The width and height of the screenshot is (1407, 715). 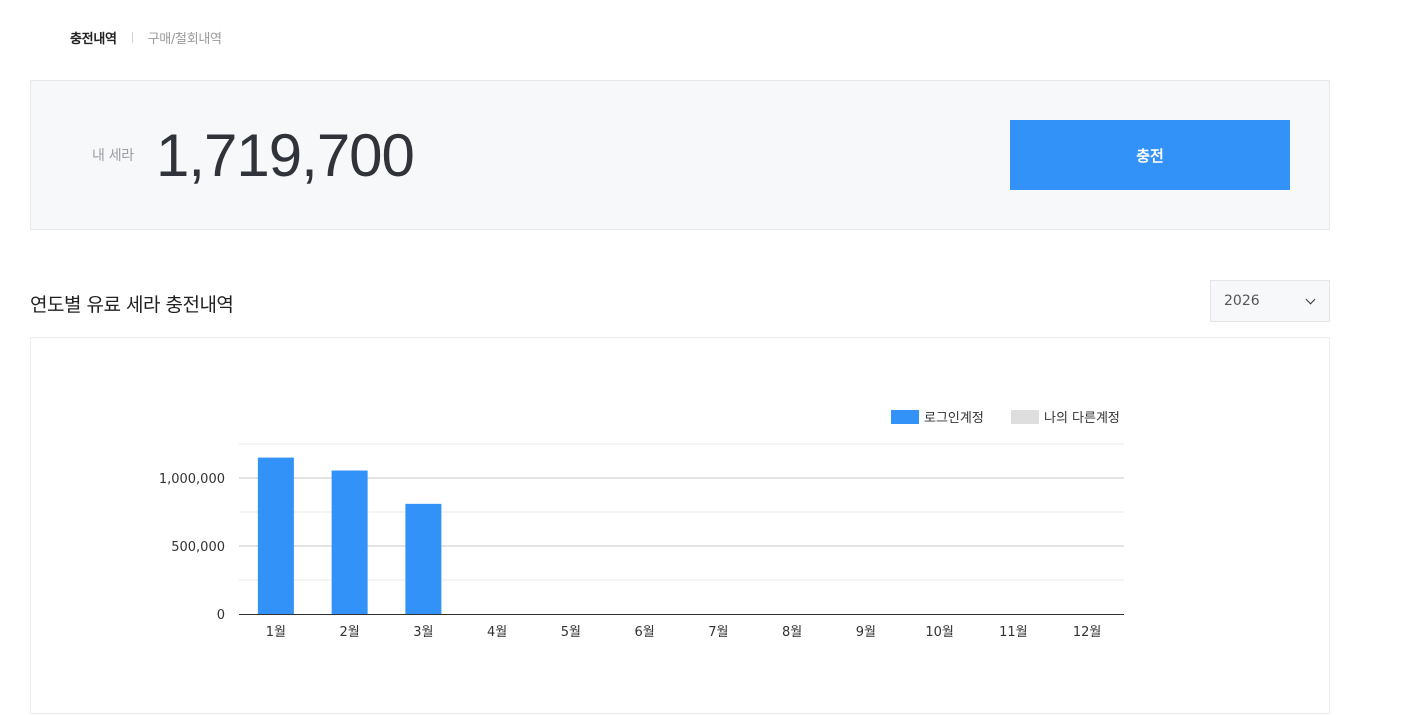 What do you see at coordinates (285, 155) in the screenshot?
I see `balance-value: 1,719,700` at bounding box center [285, 155].